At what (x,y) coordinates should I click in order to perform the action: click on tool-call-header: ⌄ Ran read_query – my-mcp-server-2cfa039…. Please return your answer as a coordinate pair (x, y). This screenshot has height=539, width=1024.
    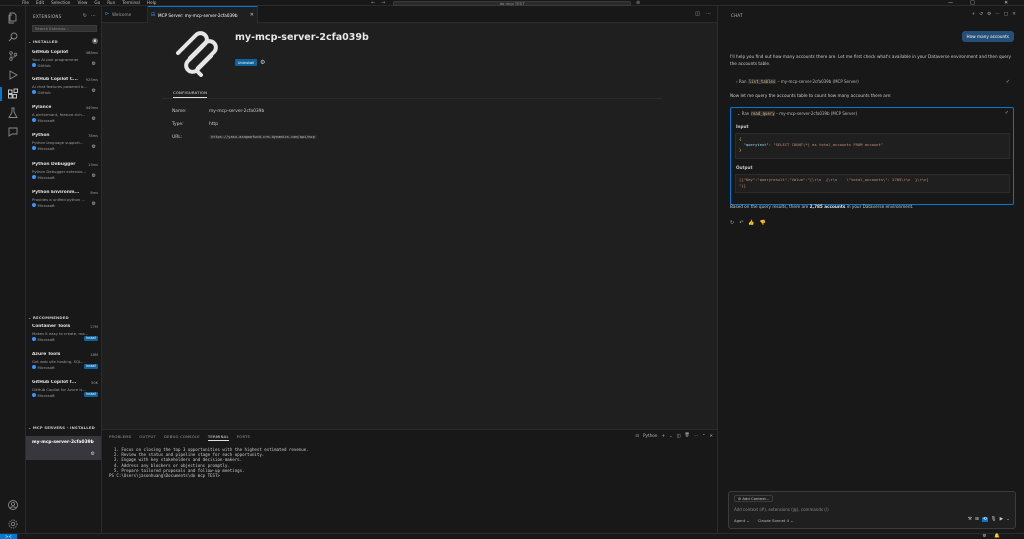
    Looking at the image, I should click on (872, 114).